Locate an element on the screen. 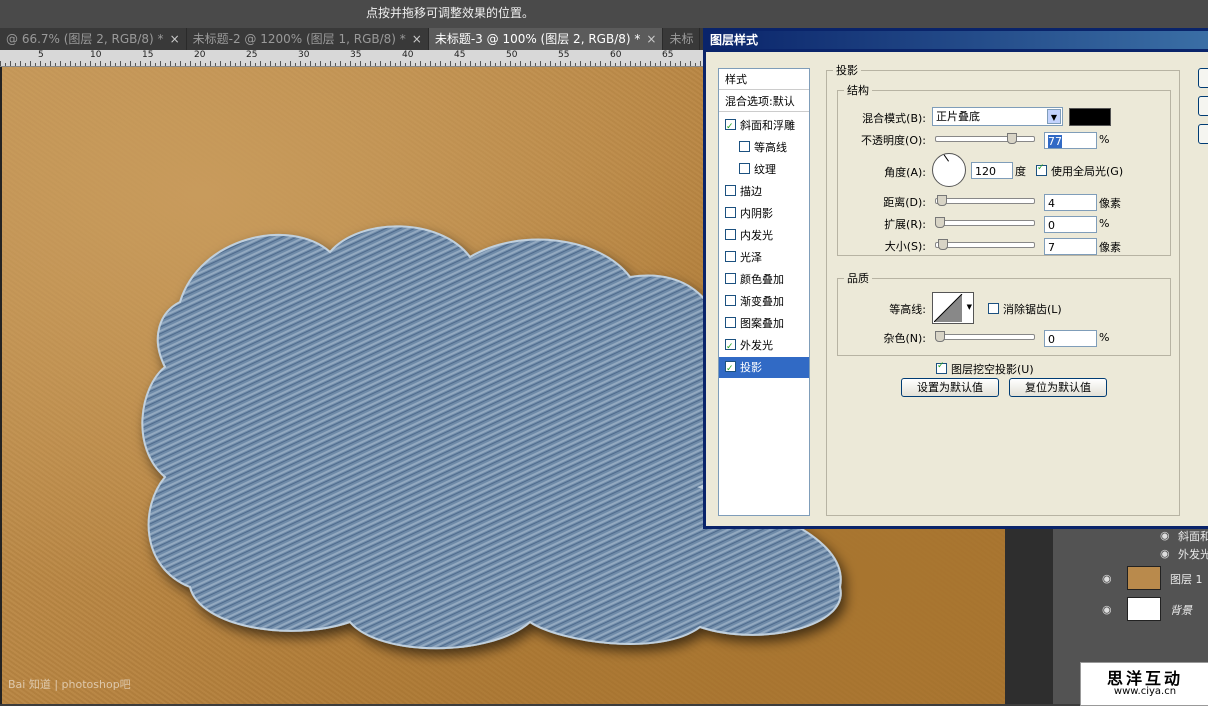 This screenshot has height=706, width=1208. tab-3: 未标 is located at coordinates (682, 39).